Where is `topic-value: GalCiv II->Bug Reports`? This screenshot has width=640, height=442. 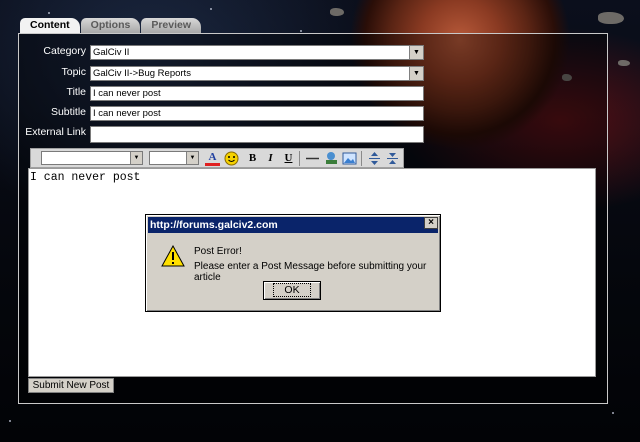
topic-value: GalCiv II->Bug Reports is located at coordinates (142, 73).